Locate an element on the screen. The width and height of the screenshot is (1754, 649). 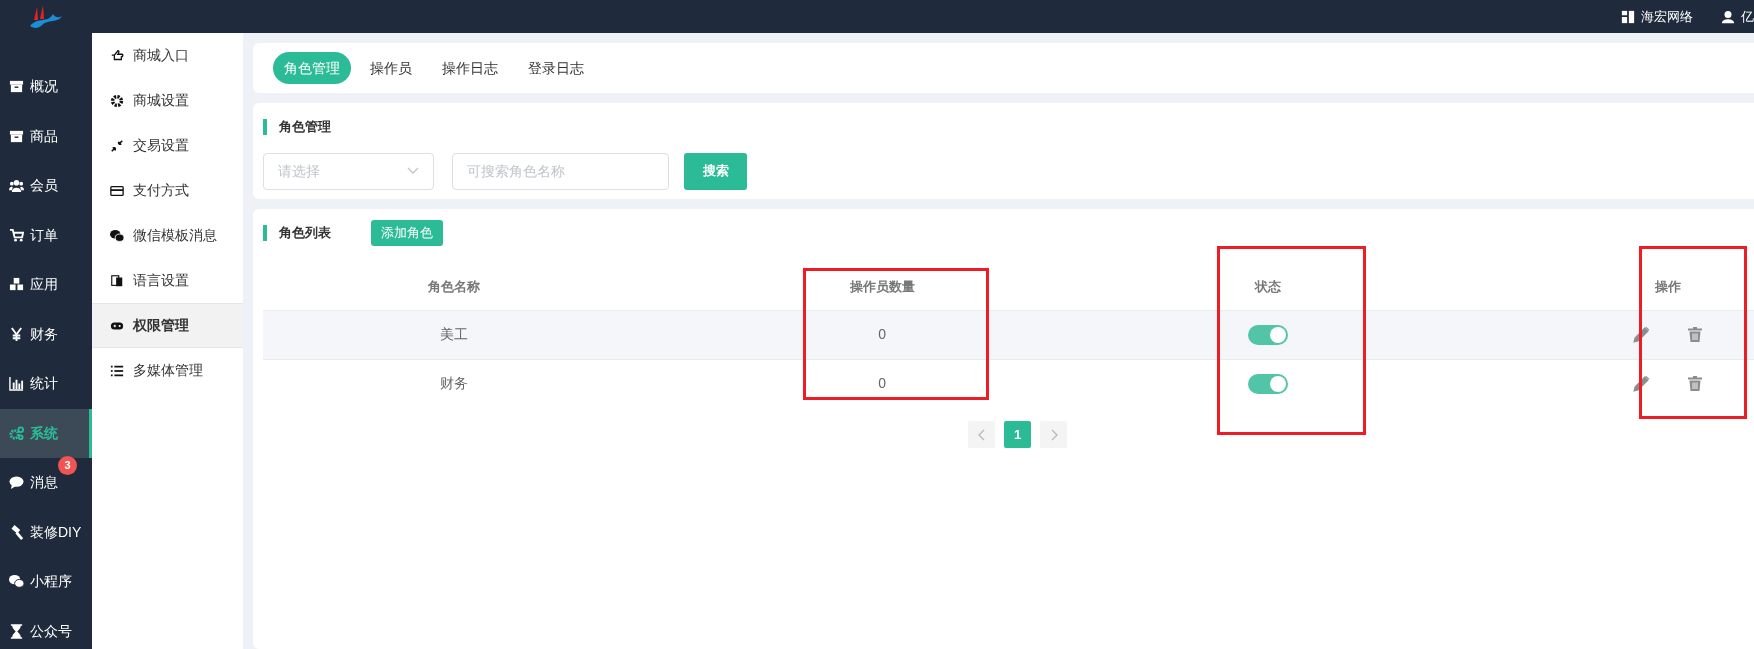
tab: 操作员 is located at coordinates (391, 68).